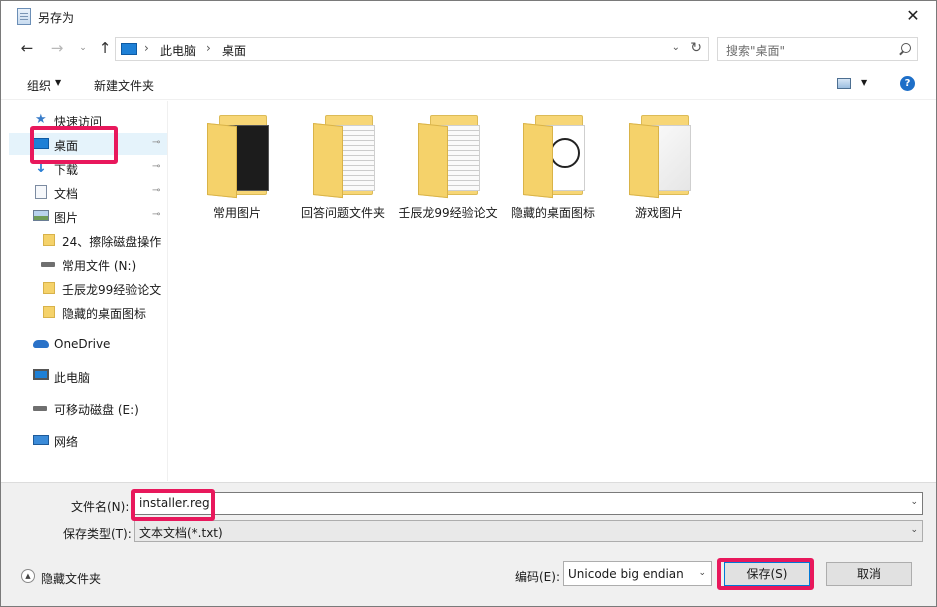 The image size is (937, 607). I want to click on sidebar-item-label: 24、擦除磁盘操作, so click(112, 242).